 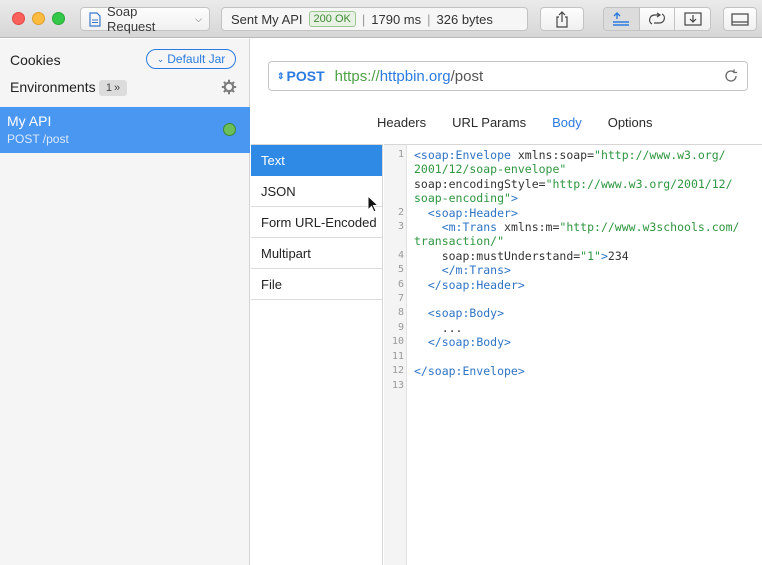 I want to click on line-number: 5, so click(x=400, y=270).